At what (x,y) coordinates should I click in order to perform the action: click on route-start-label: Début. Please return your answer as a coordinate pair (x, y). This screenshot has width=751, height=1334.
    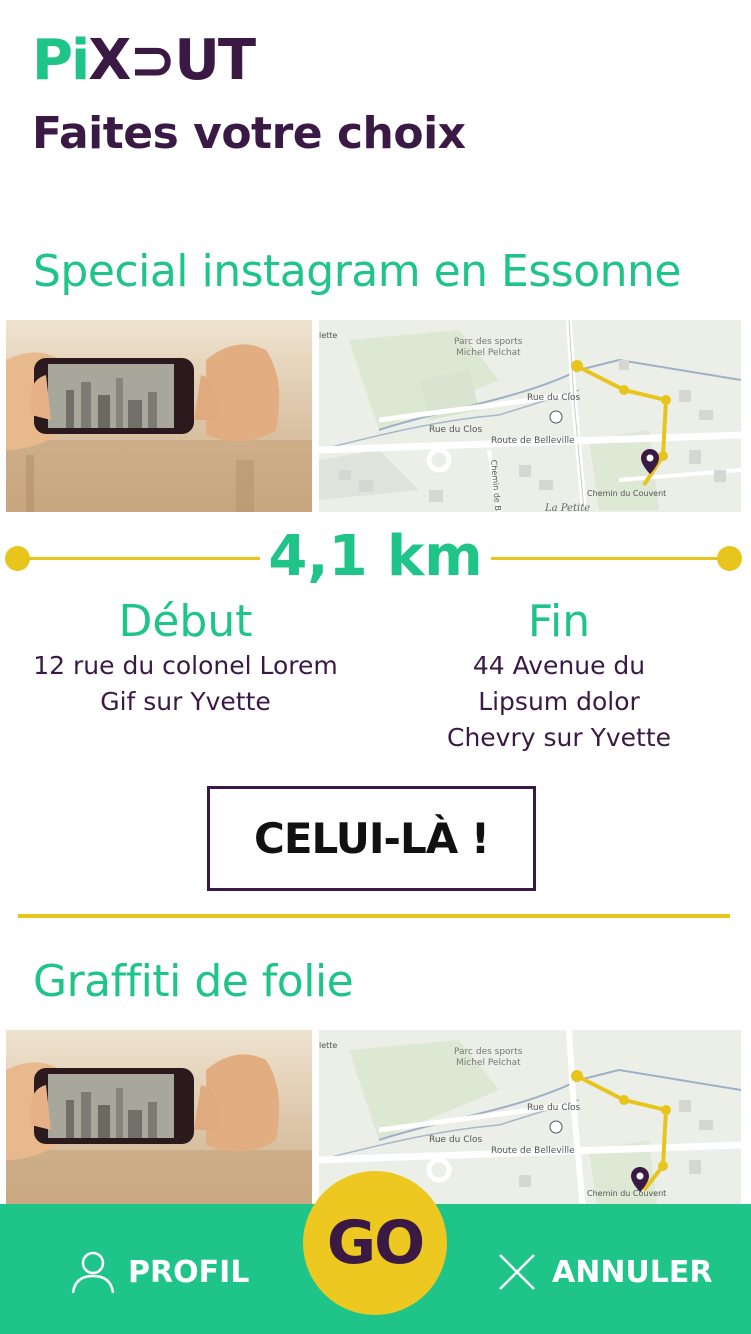
    Looking at the image, I should click on (185, 621).